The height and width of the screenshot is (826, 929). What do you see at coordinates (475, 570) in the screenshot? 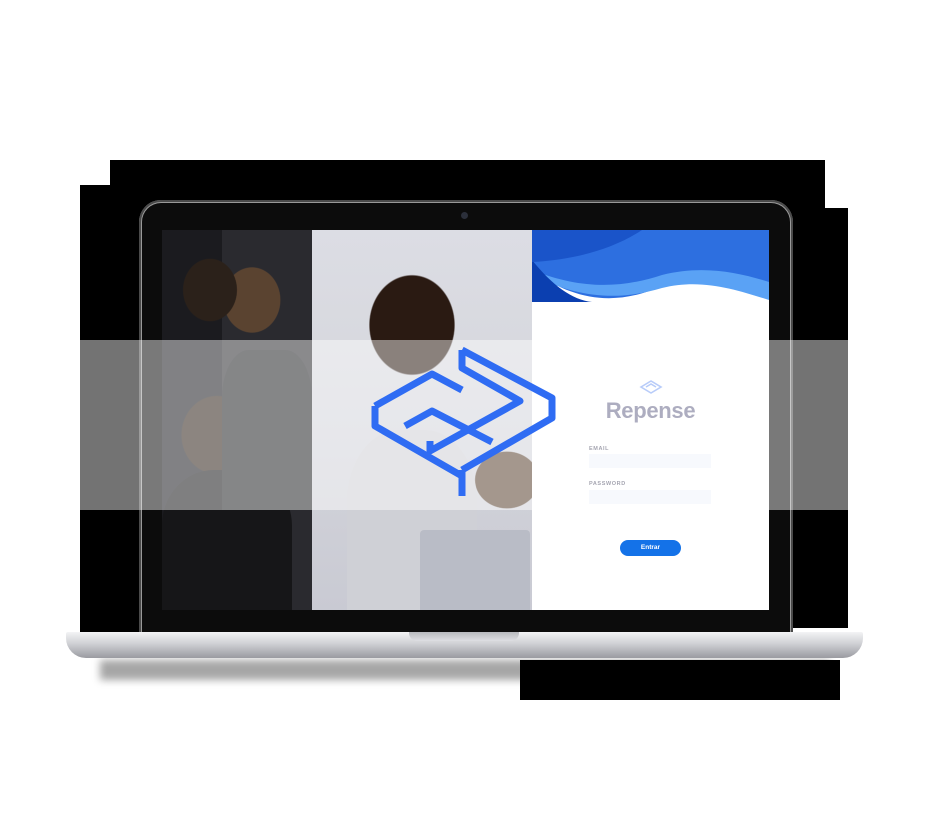
I see `photo-laptop` at bounding box center [475, 570].